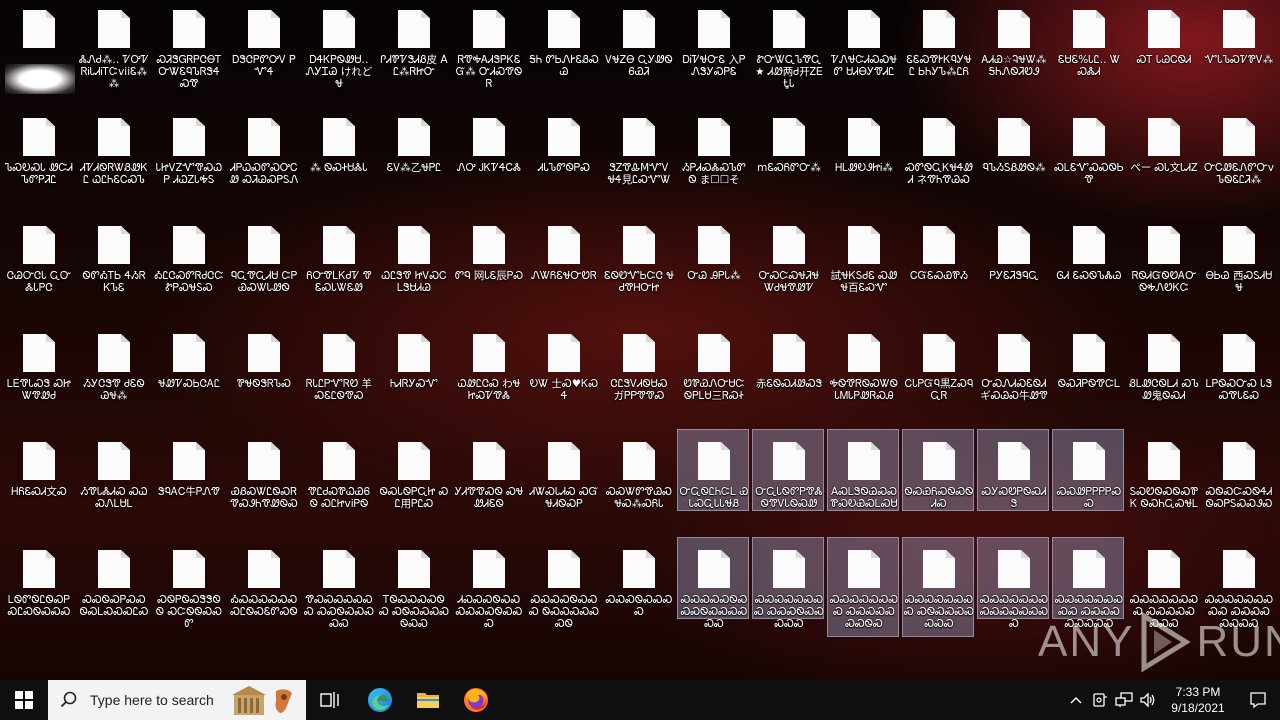  I want to click on desktop-file-icon: ᏍᏍᏍᏍᏍᏍᏍᏍ ᏍᏍᏍᏍᏍᏍᏍᏫᏍ, so click(863, 587).